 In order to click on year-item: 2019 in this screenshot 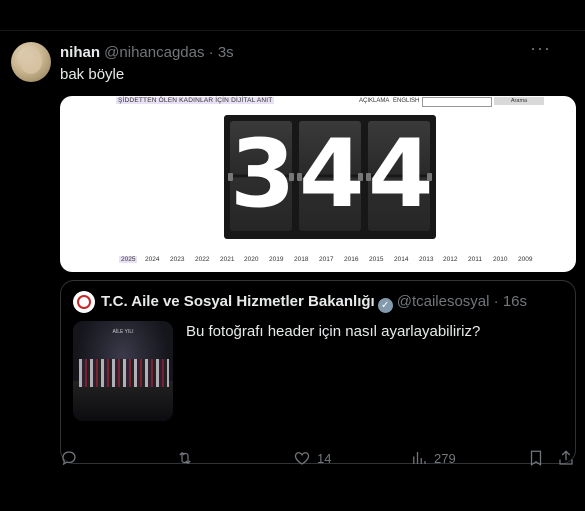, I will do `click(276, 259)`.